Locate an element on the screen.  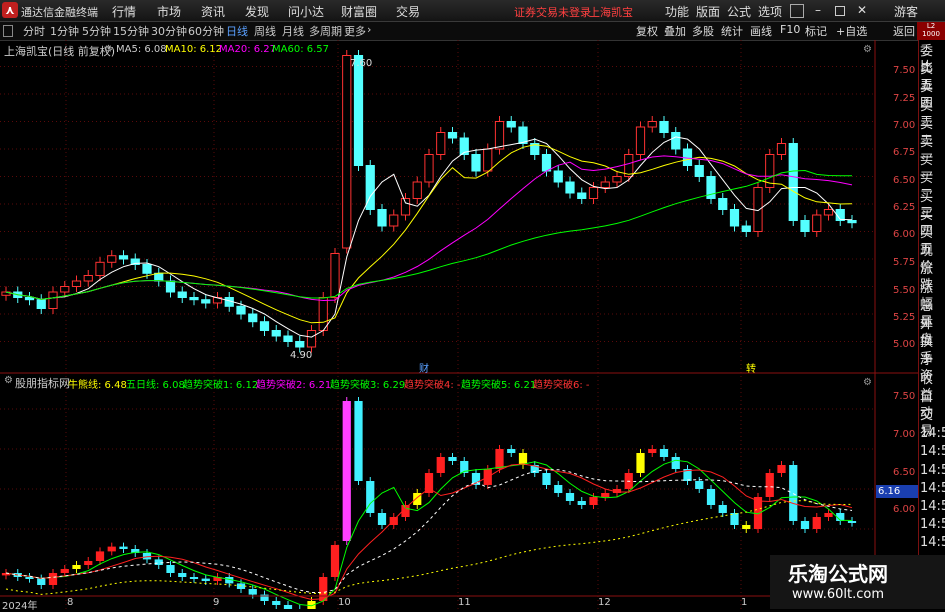
tab-fenshi: 分时 is located at coordinates (34, 31).